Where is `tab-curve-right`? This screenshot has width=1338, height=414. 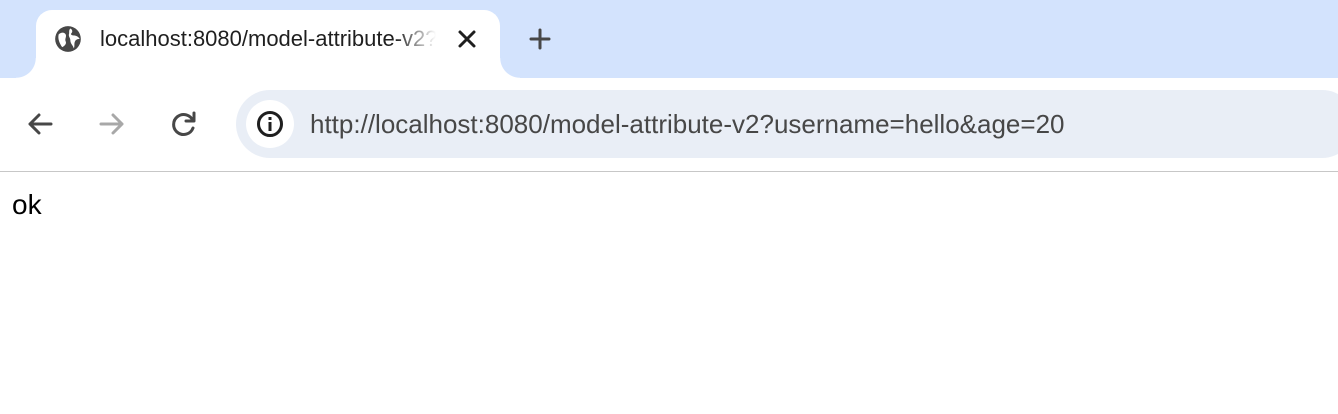
tab-curve-right is located at coordinates (510, 68).